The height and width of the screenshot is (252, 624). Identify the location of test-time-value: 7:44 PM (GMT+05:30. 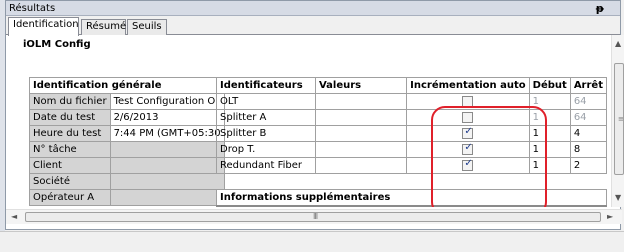
(167, 133).